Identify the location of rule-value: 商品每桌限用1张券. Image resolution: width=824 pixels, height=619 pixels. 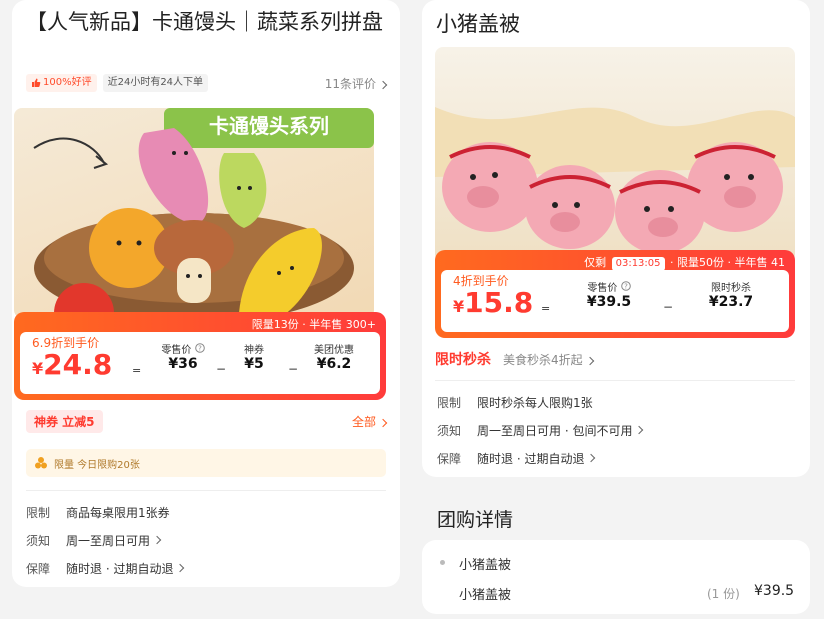
(118, 512).